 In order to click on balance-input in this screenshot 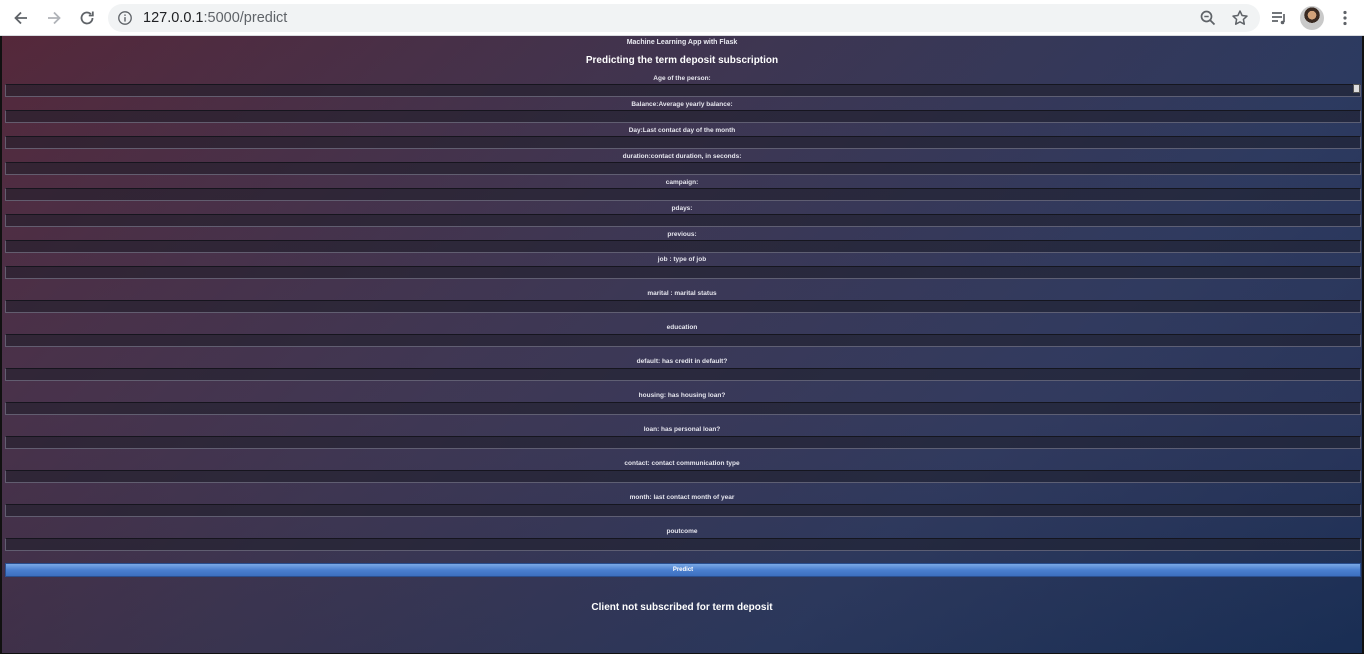, I will do `click(683, 116)`.